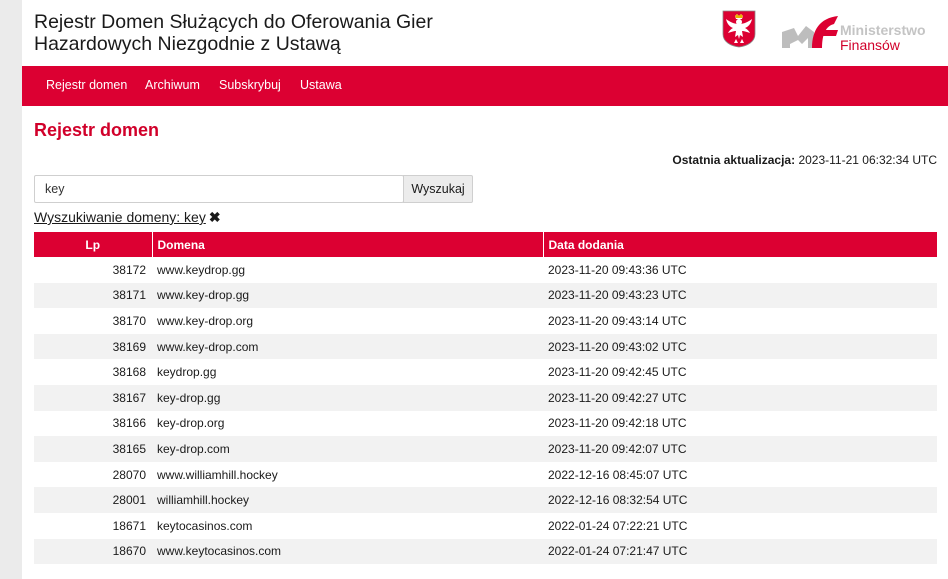 This screenshot has height=579, width=948. What do you see at coordinates (93, 397) in the screenshot?
I see `cell-lp: 38167` at bounding box center [93, 397].